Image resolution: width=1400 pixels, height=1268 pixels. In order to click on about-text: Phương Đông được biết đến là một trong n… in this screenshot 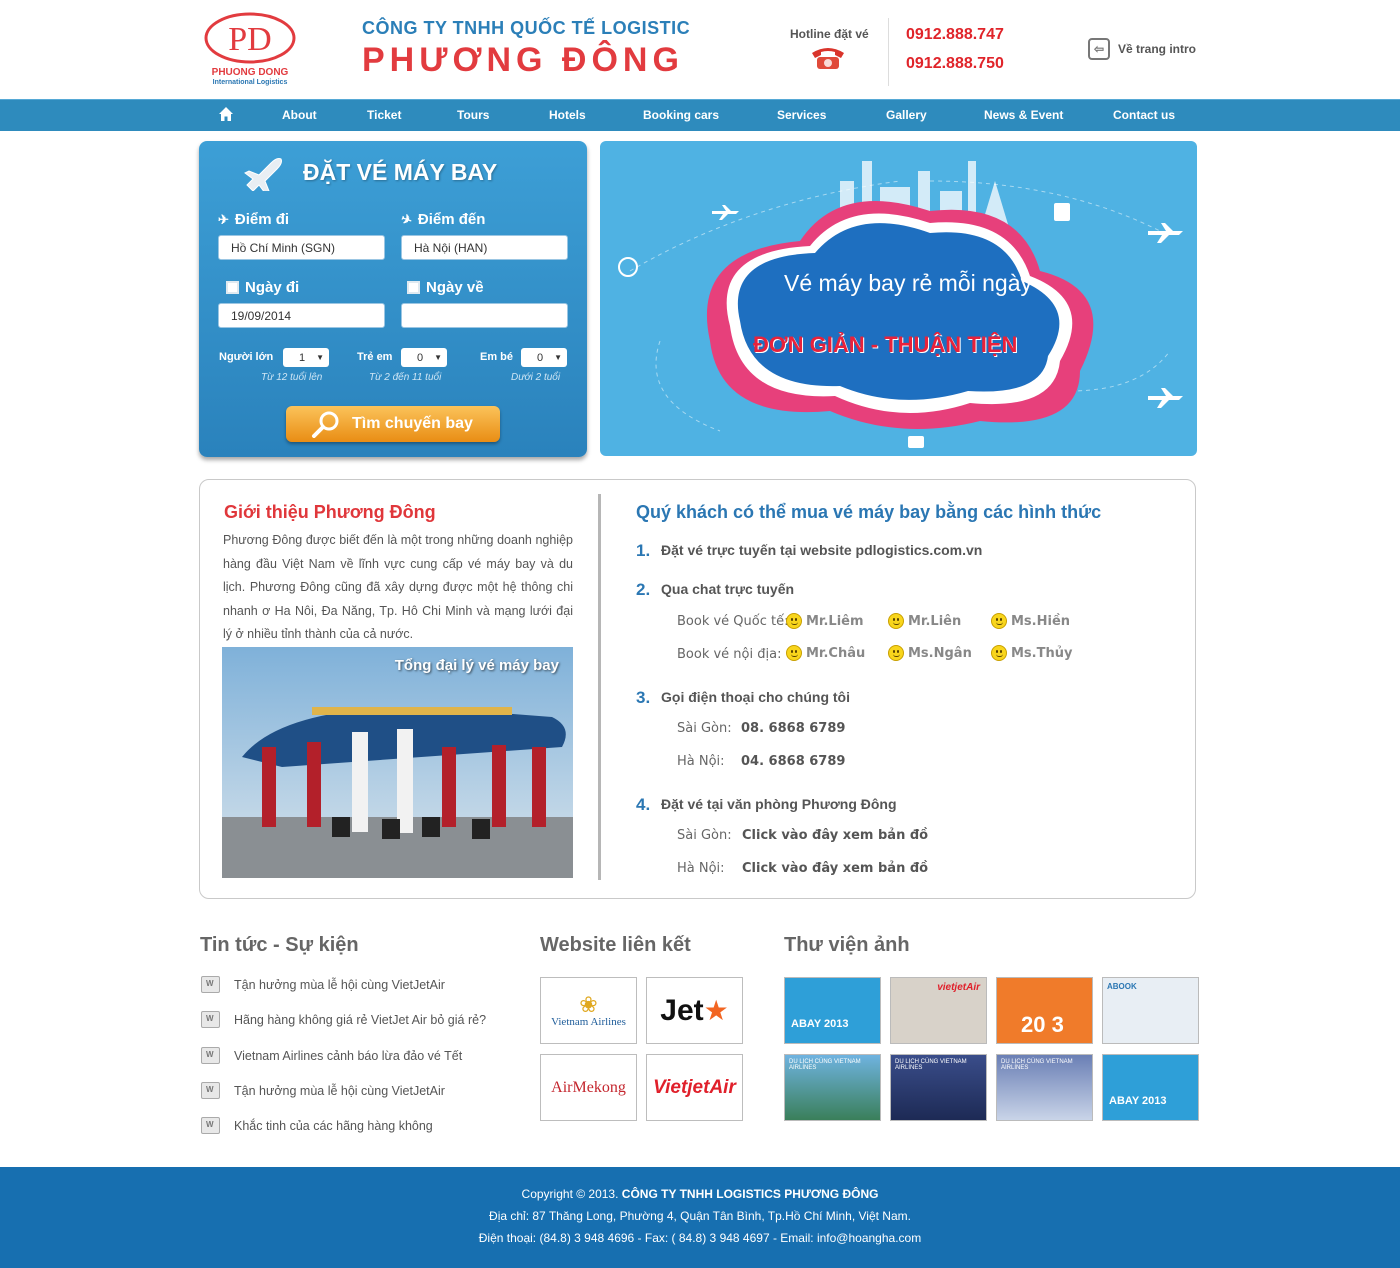, I will do `click(398, 587)`.